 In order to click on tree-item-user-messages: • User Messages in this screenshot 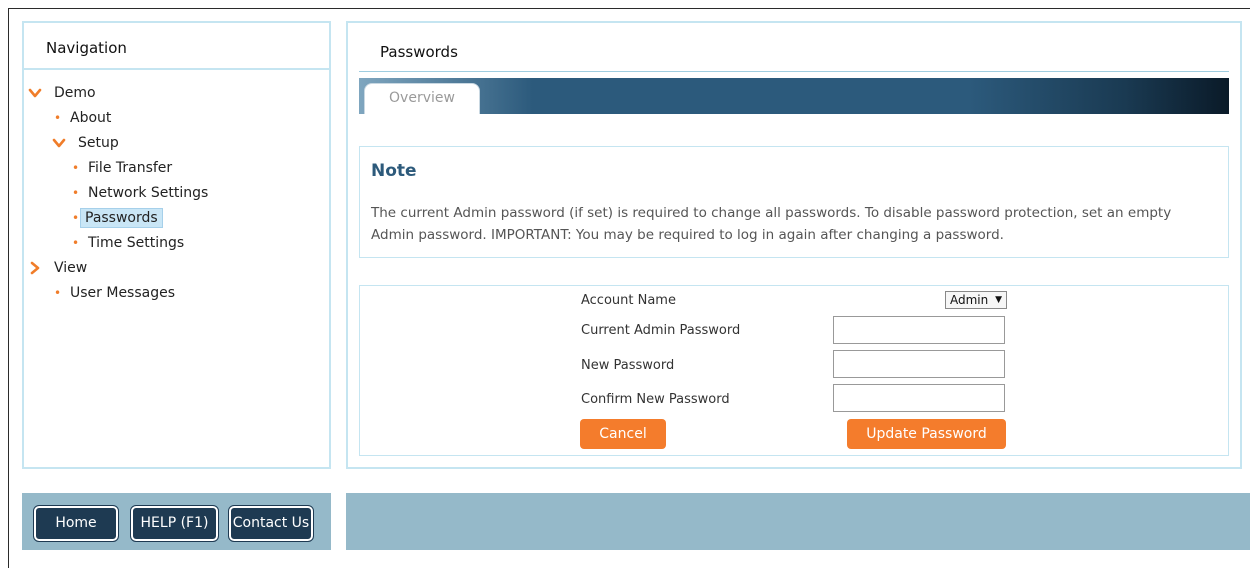, I will do `click(116, 293)`.